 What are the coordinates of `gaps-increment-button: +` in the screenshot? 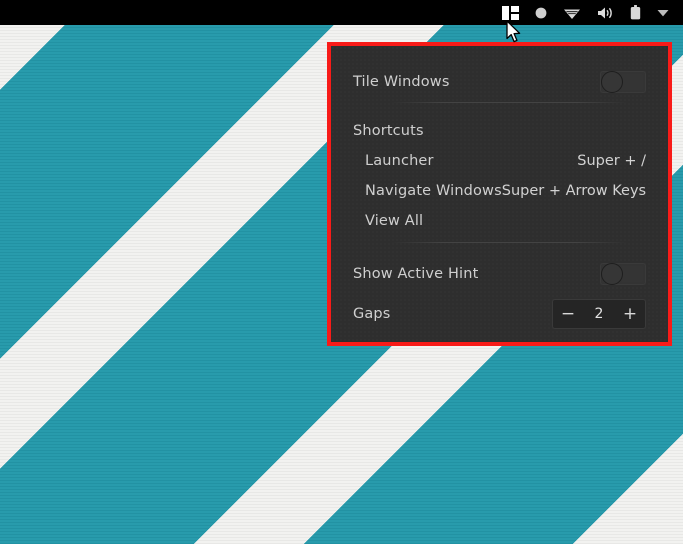 It's located at (630, 314).